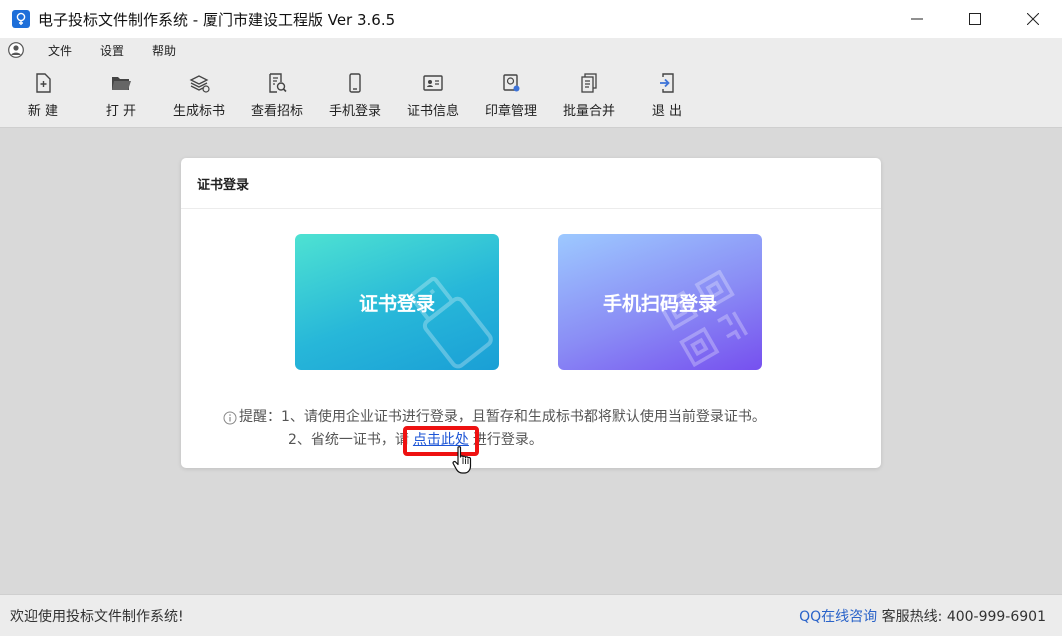 Image resolution: width=1062 pixels, height=636 pixels. I want to click on open-button: 打 开, so click(121, 94).